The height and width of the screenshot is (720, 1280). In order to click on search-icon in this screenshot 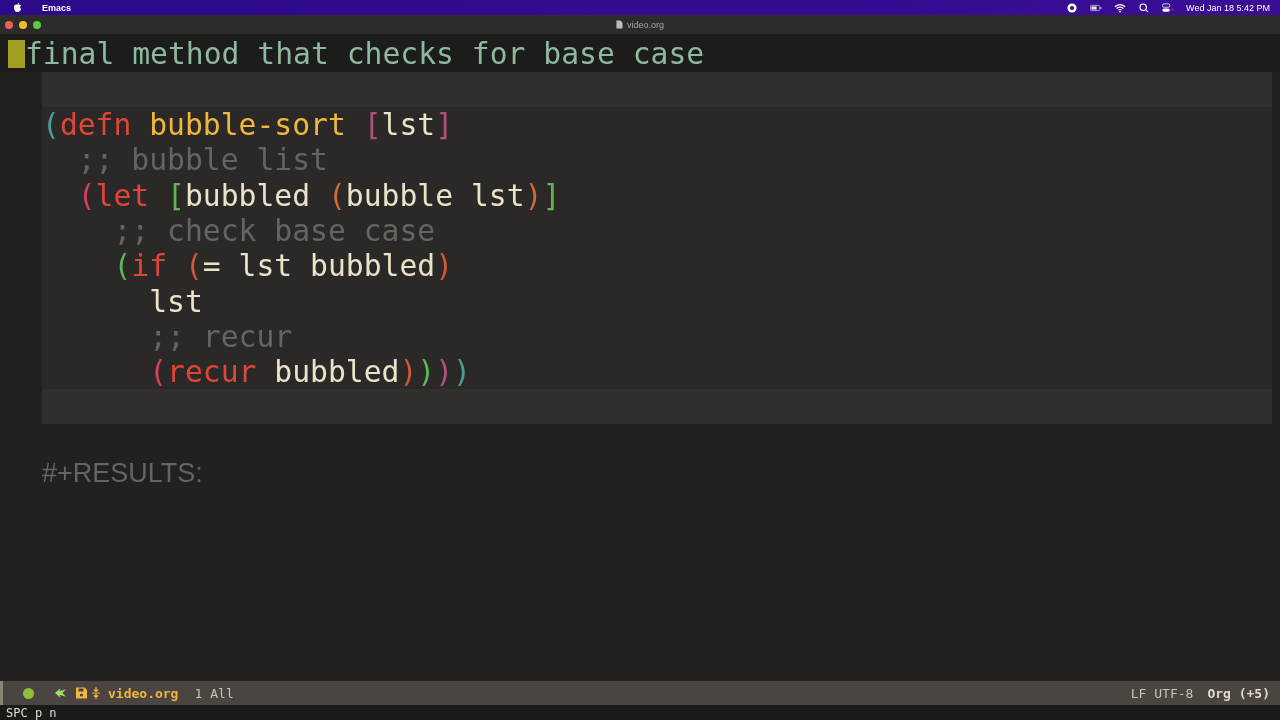, I will do `click(1144, 7)`.